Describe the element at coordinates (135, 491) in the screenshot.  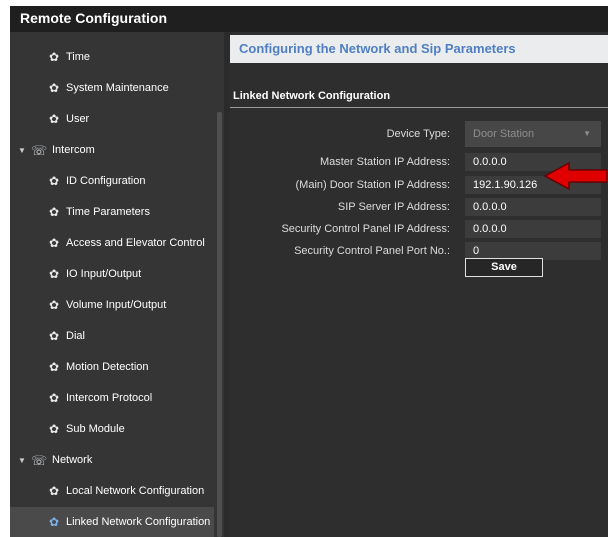
I see `sidebar-item-label: Local Network Configuration` at that location.